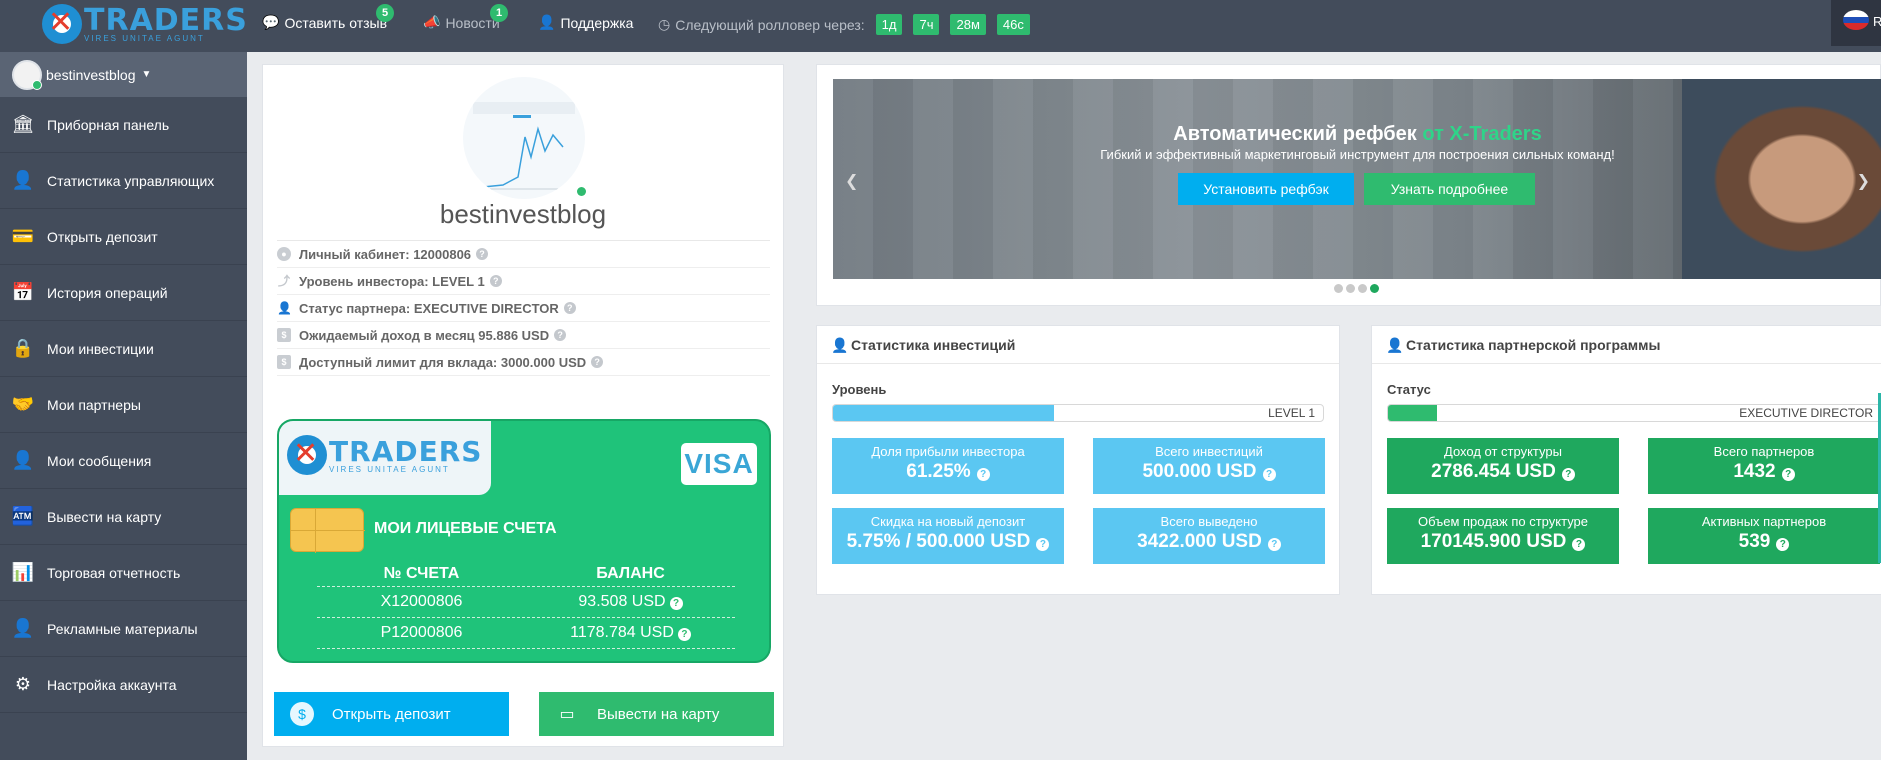 The width and height of the screenshot is (1881, 760). I want to click on user-circle-icon: ●, so click(284, 254).